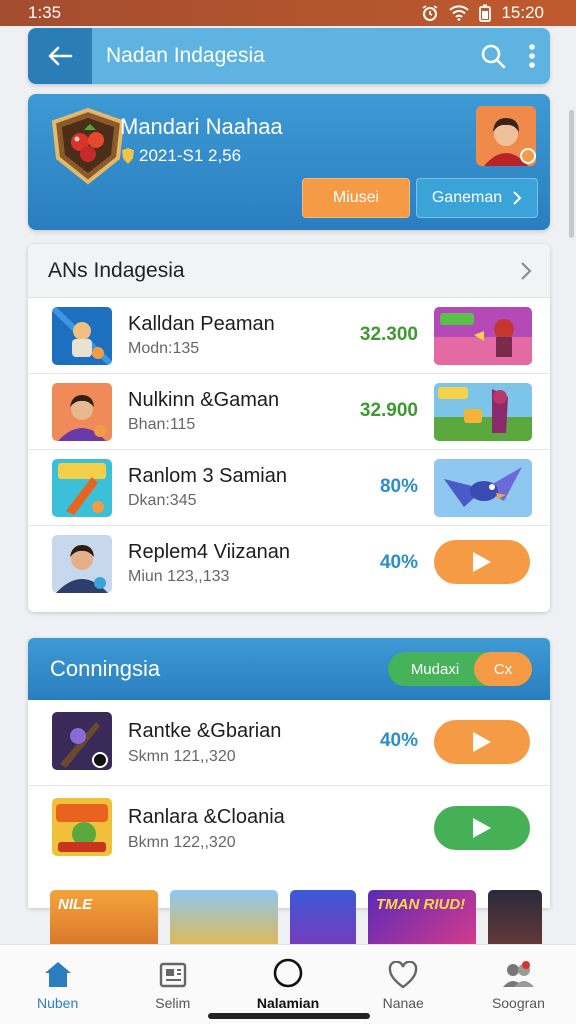 This screenshot has height=1024, width=576. I want to click on list-item-subtitle: Dkan:345, so click(162, 500).